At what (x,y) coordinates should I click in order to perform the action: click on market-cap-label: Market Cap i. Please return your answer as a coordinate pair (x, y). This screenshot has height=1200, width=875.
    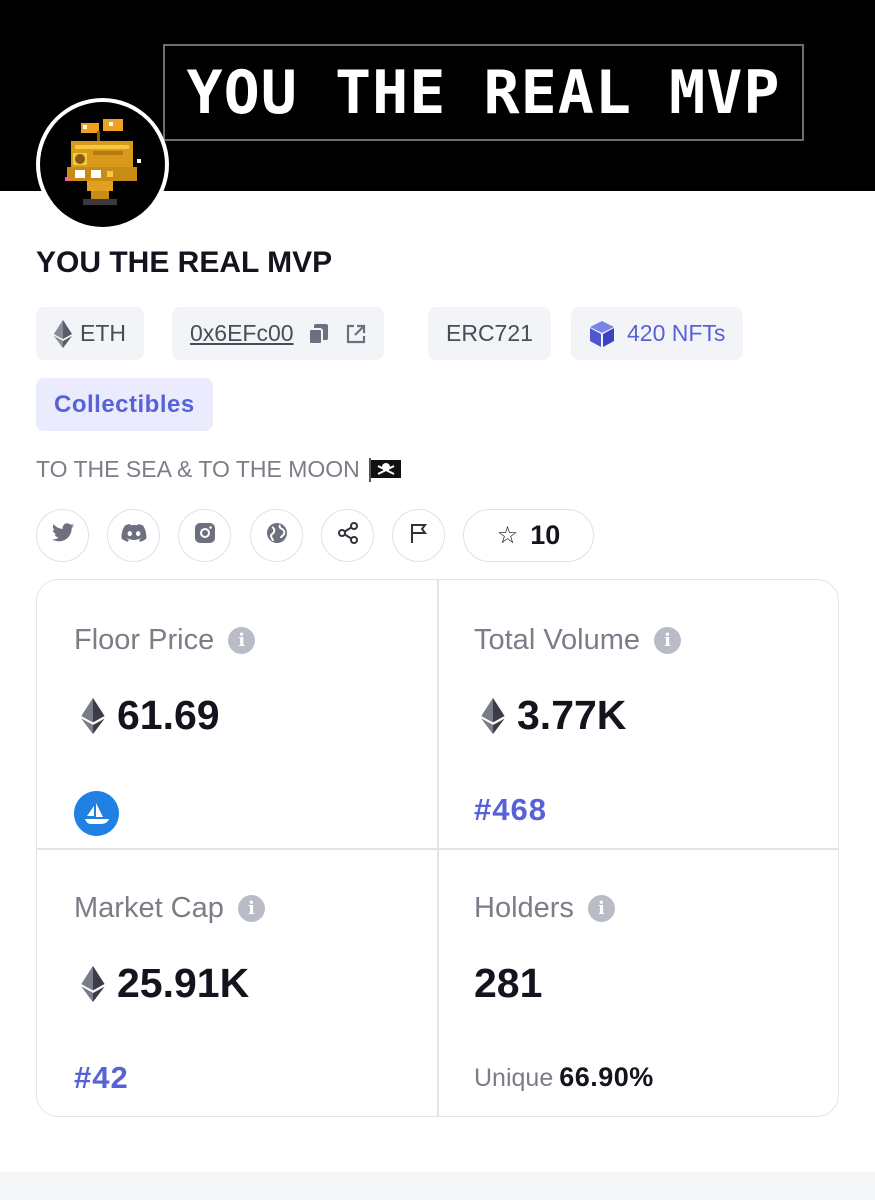
    Looking at the image, I should click on (169, 908).